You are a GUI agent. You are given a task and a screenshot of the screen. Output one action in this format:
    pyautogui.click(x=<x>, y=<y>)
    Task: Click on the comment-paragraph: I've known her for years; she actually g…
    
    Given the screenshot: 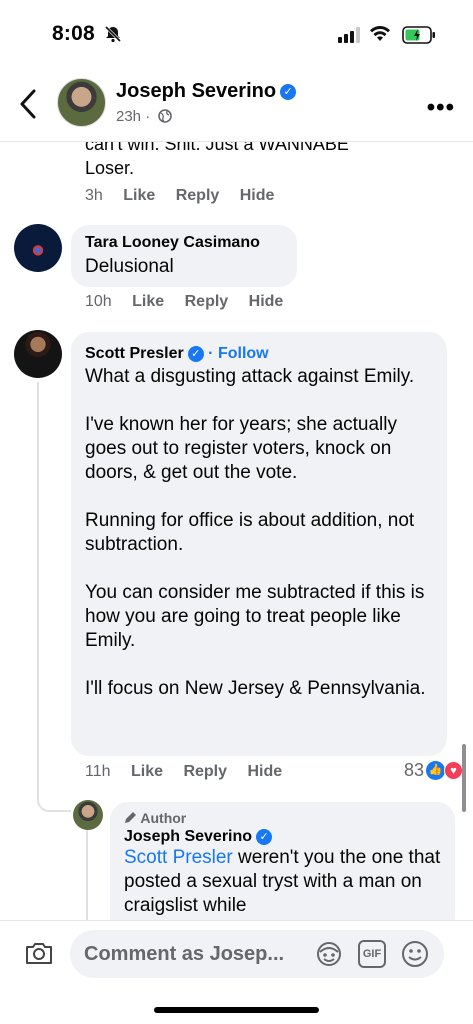 What is the action you would take?
    pyautogui.click(x=241, y=448)
    